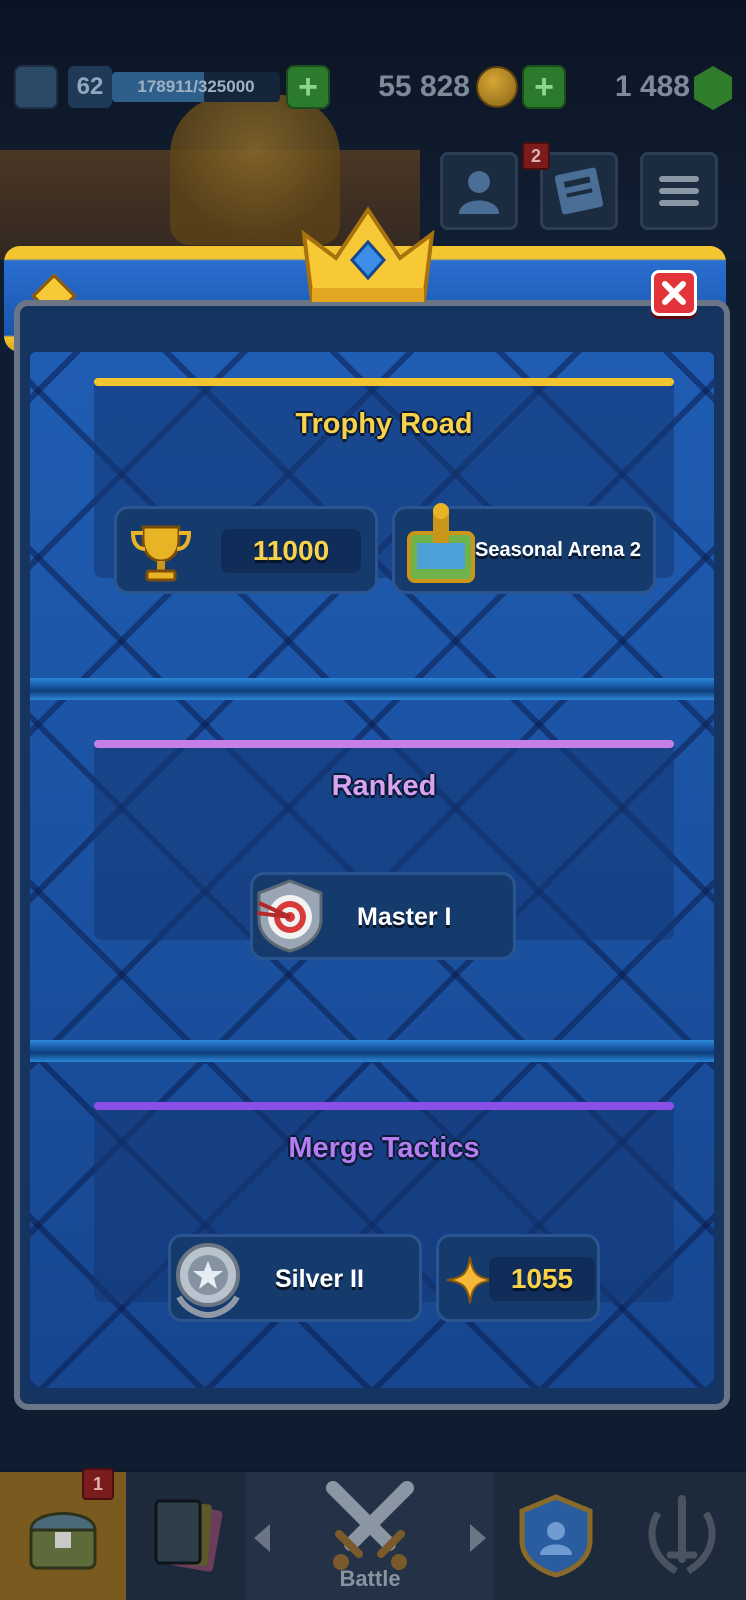 The image size is (746, 1600). Describe the element at coordinates (289, 916) in the screenshot. I see `ranked-target-icon` at that location.